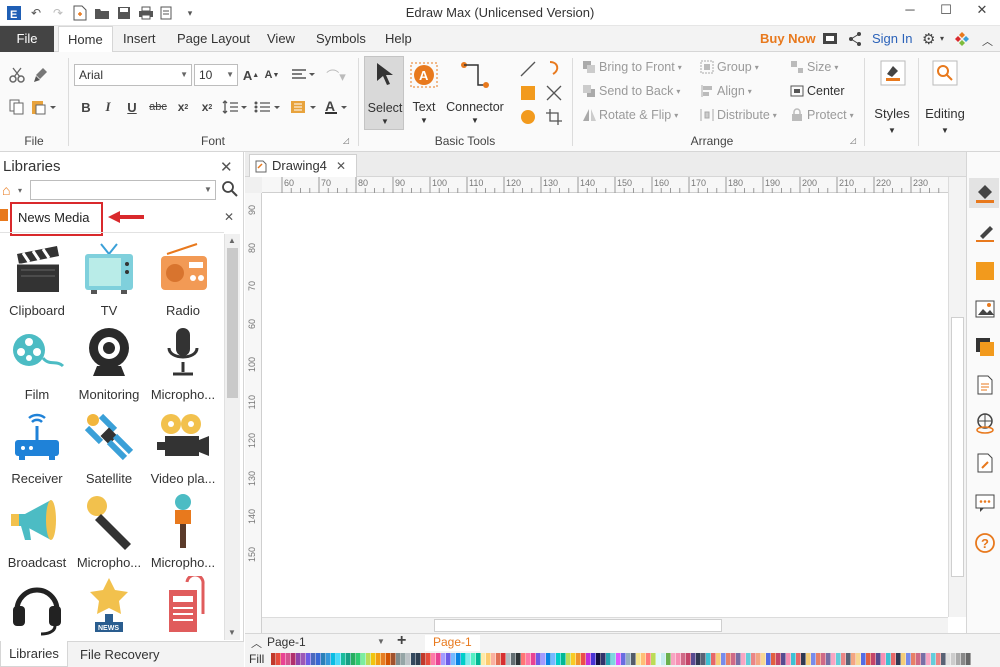  Describe the element at coordinates (384, 93) in the screenshot. I see `select-tool-button: Select ▼` at that location.